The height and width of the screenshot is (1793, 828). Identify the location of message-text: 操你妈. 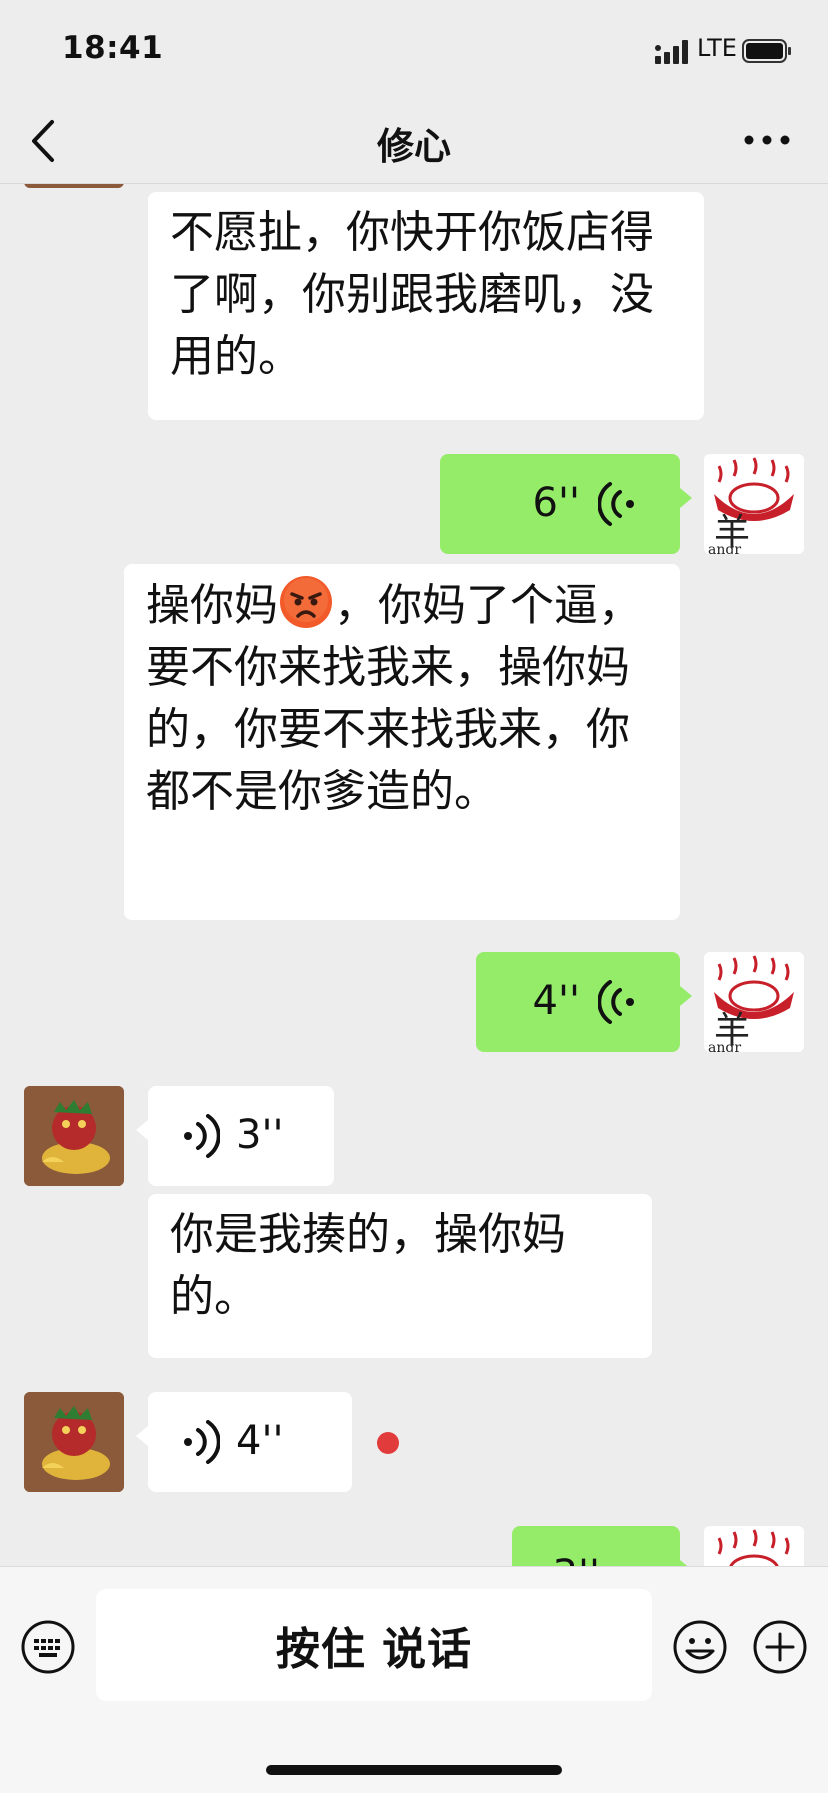
(212, 605).